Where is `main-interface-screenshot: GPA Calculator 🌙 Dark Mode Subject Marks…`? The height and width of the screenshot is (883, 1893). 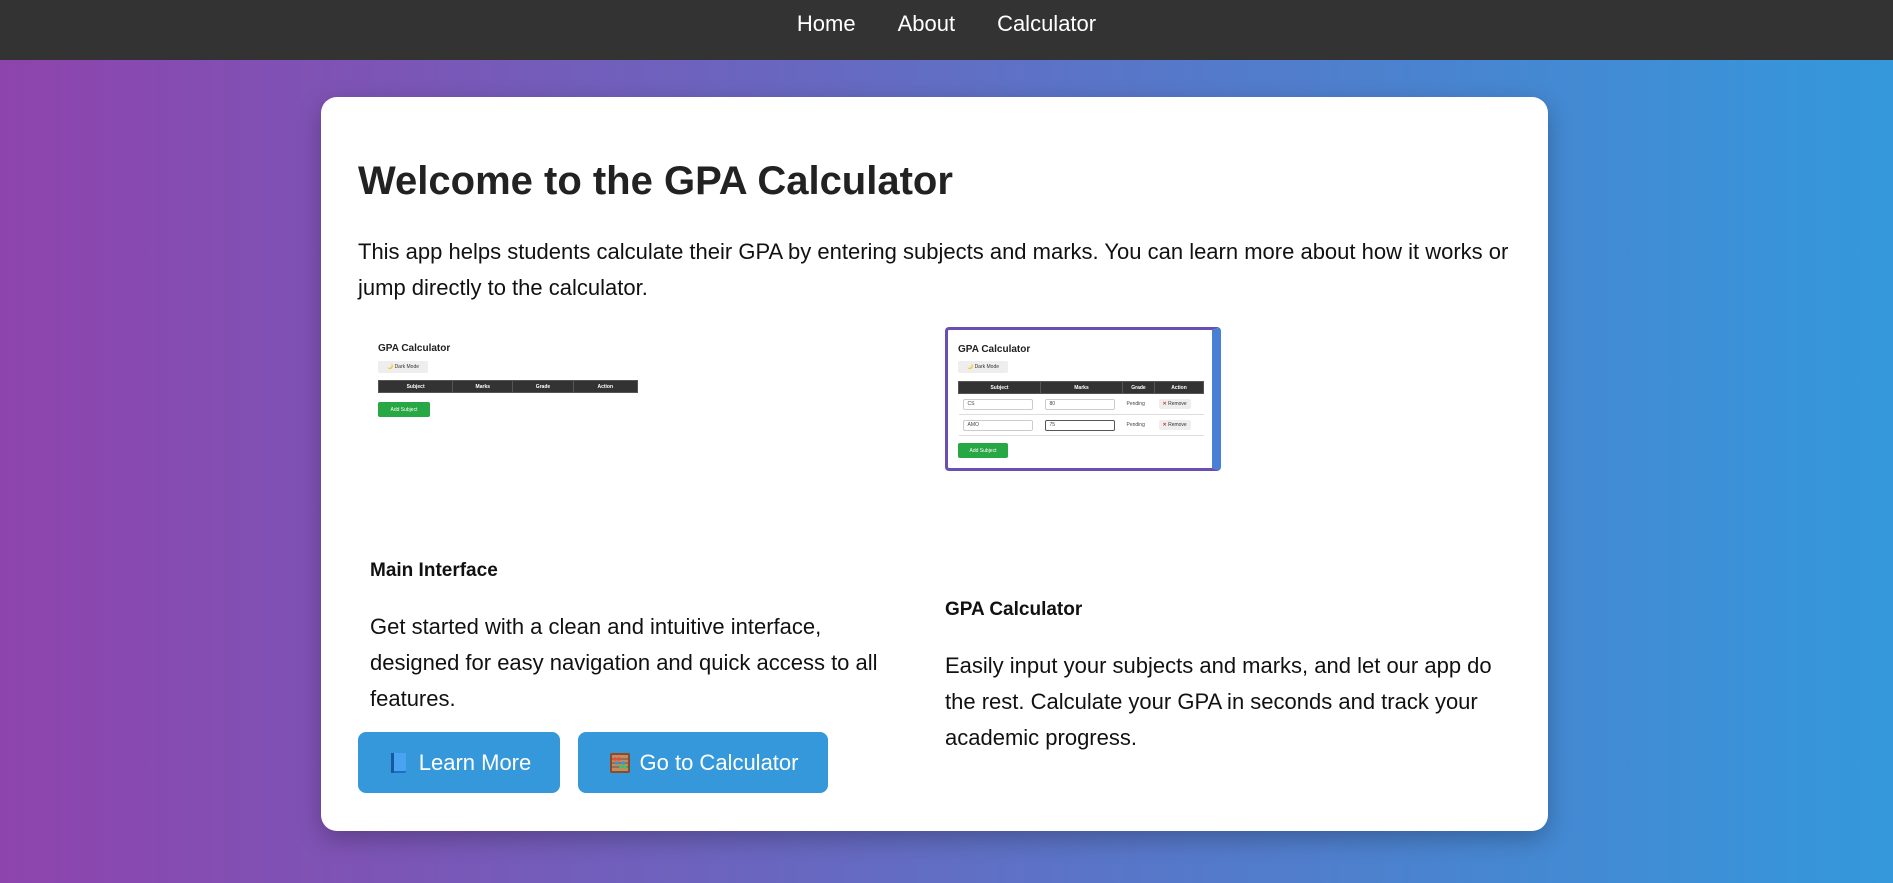
main-interface-screenshot: GPA Calculator 🌙 Dark Mode Subject Marks… is located at coordinates (498, 399).